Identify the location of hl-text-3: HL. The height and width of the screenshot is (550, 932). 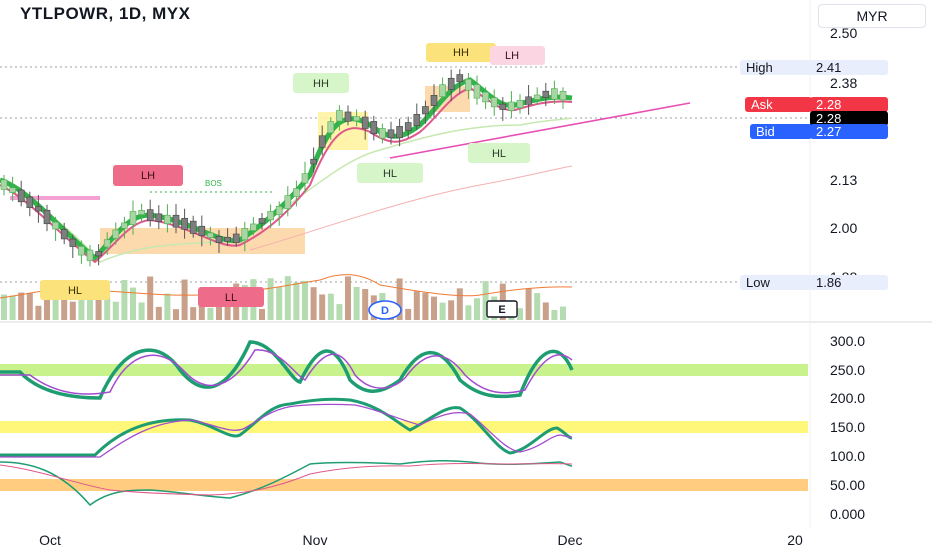
(499, 154).